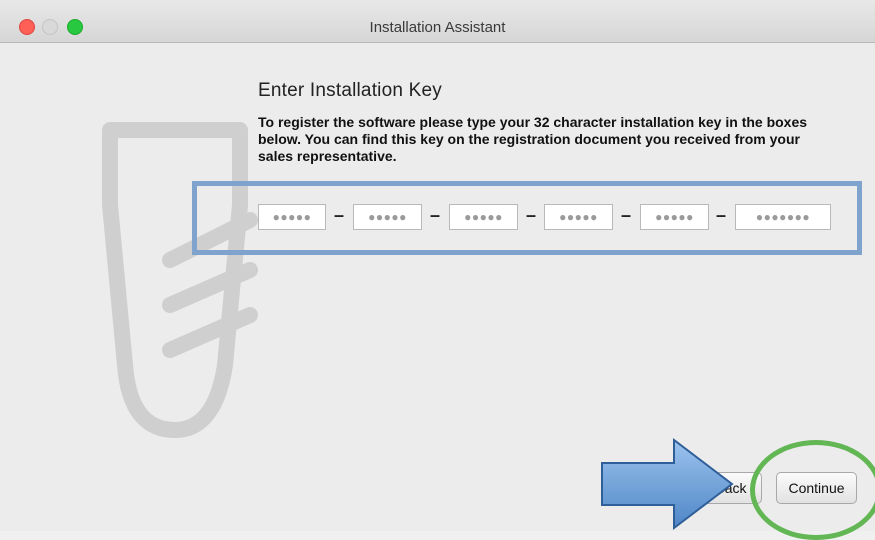  I want to click on key-field-4: ●●●●●, so click(578, 217).